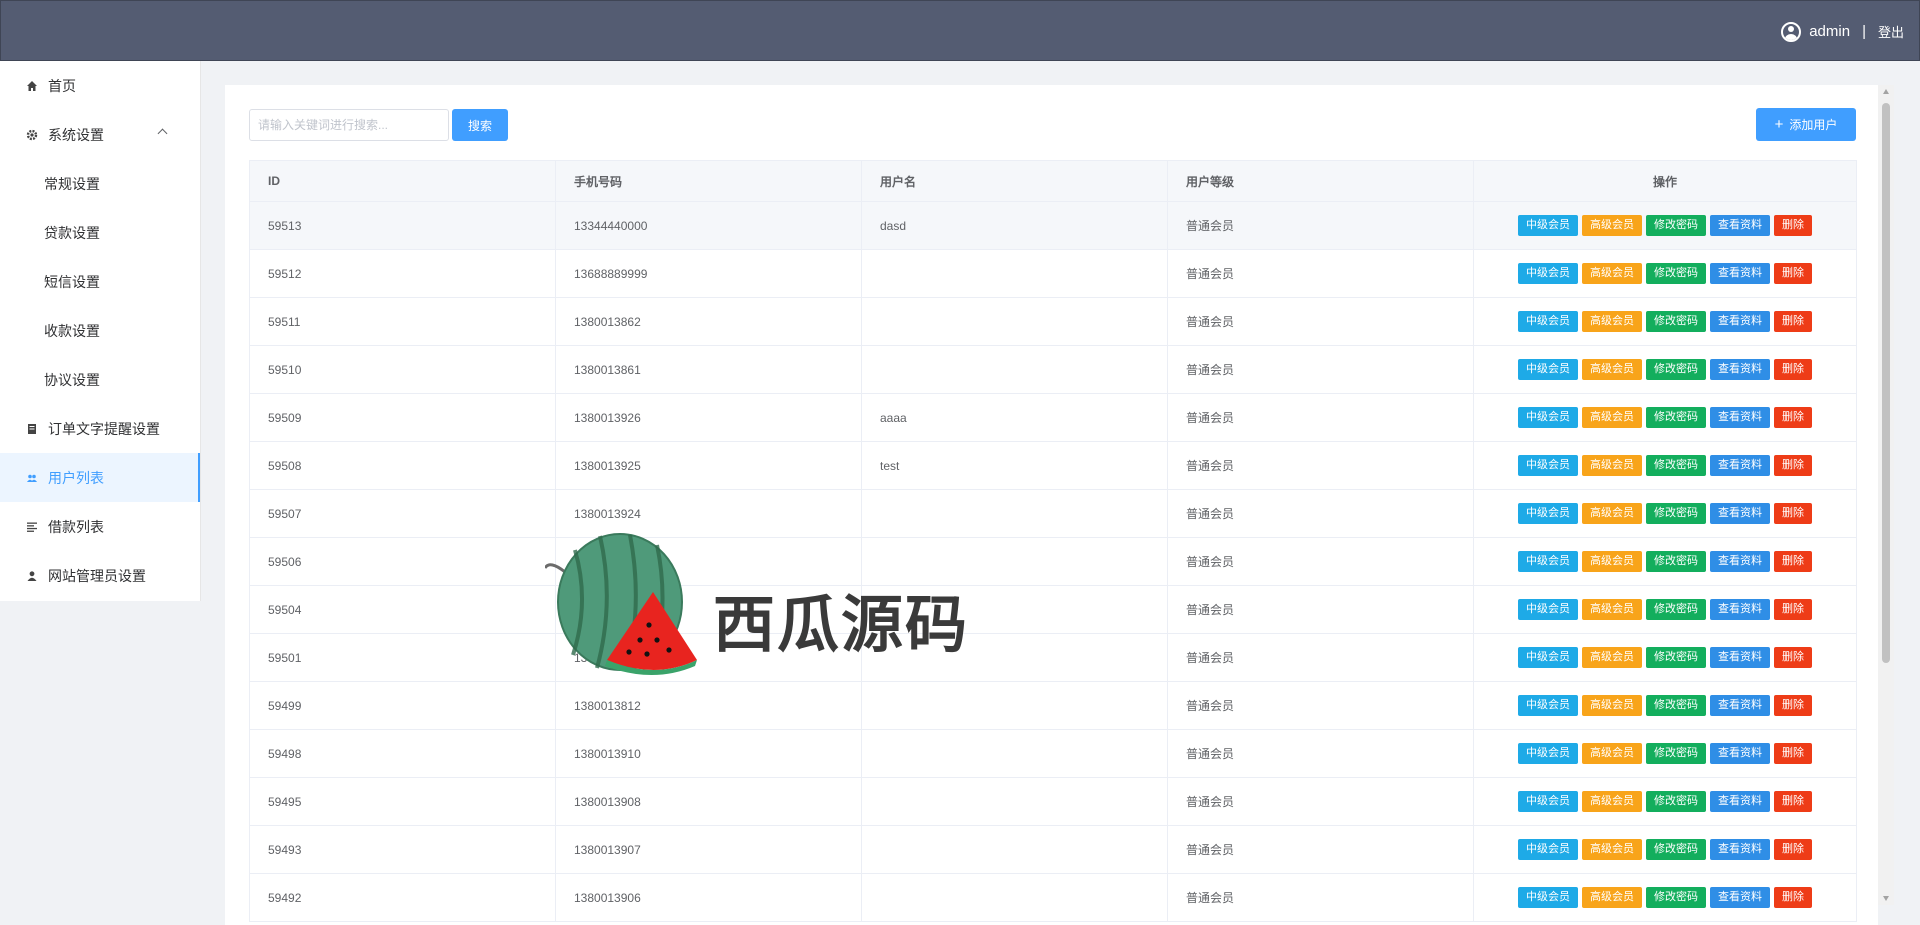 This screenshot has width=1920, height=925. Describe the element at coordinates (1053, 321) in the screenshot. I see `table-row: 59511 1380013862 普通会员 中级会员 高级会员 修改密码 查看资料 删除` at that location.